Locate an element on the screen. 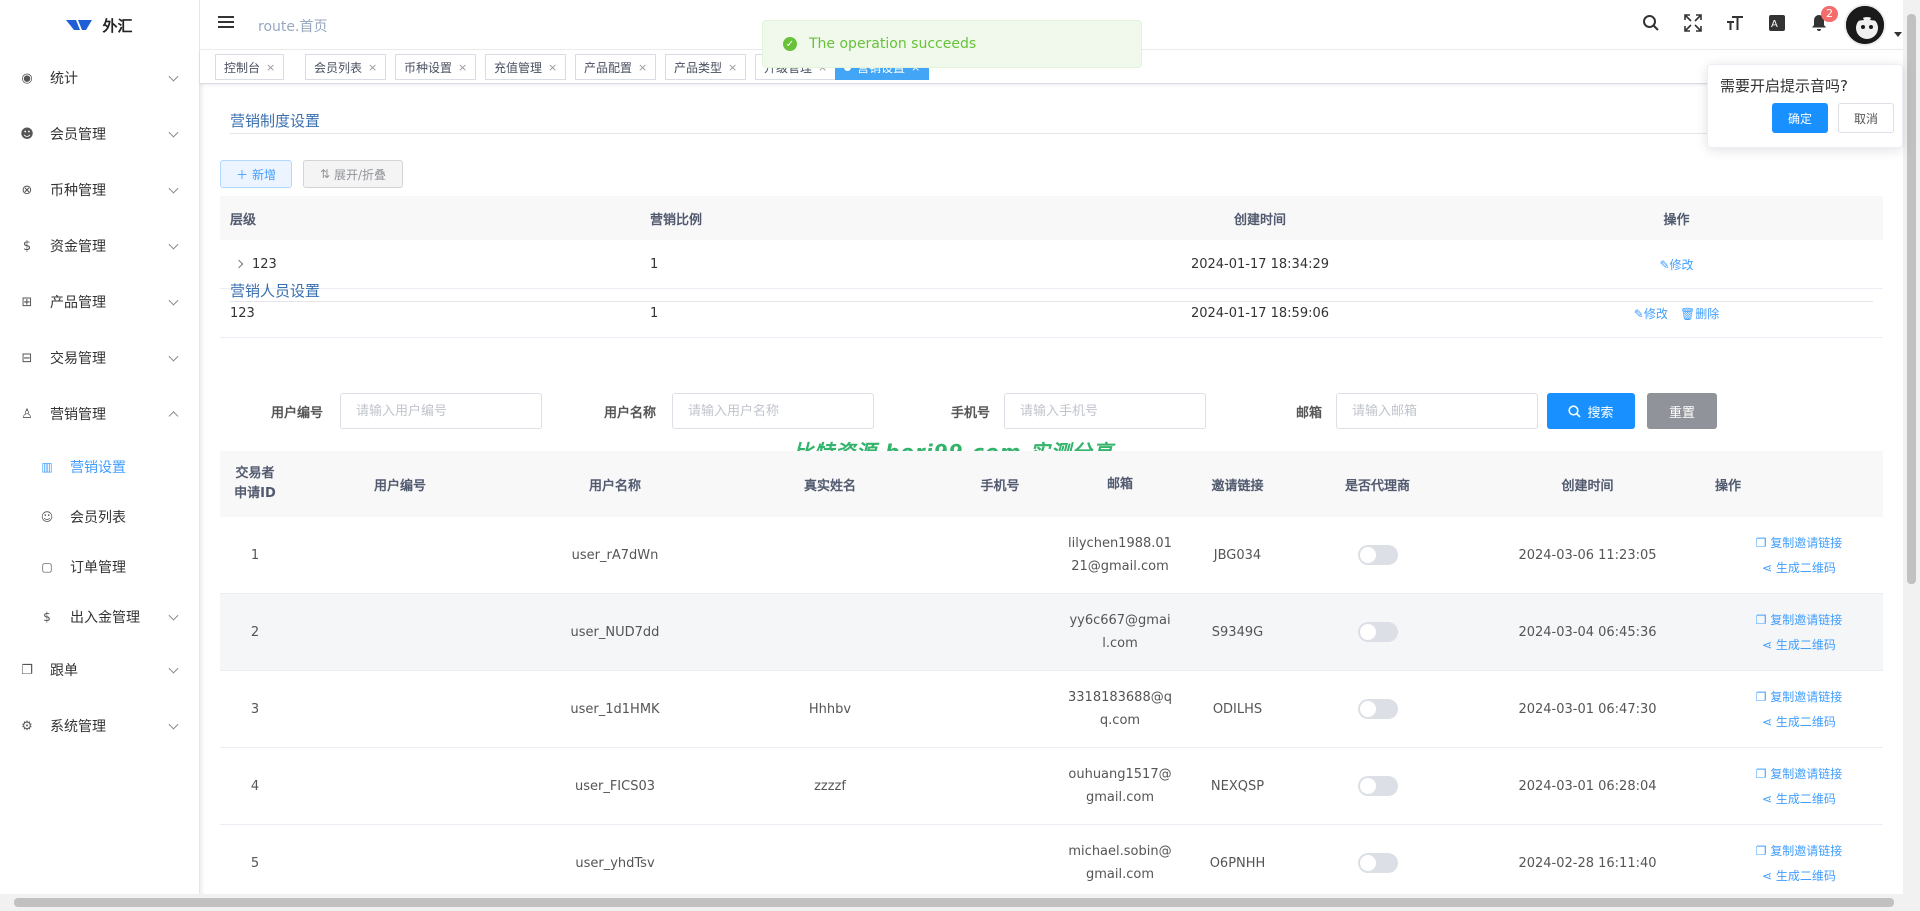 Image resolution: width=1920 pixels, height=911 pixels. sidebar-item-marketing: ♙ 营销管理 is located at coordinates (99, 414).